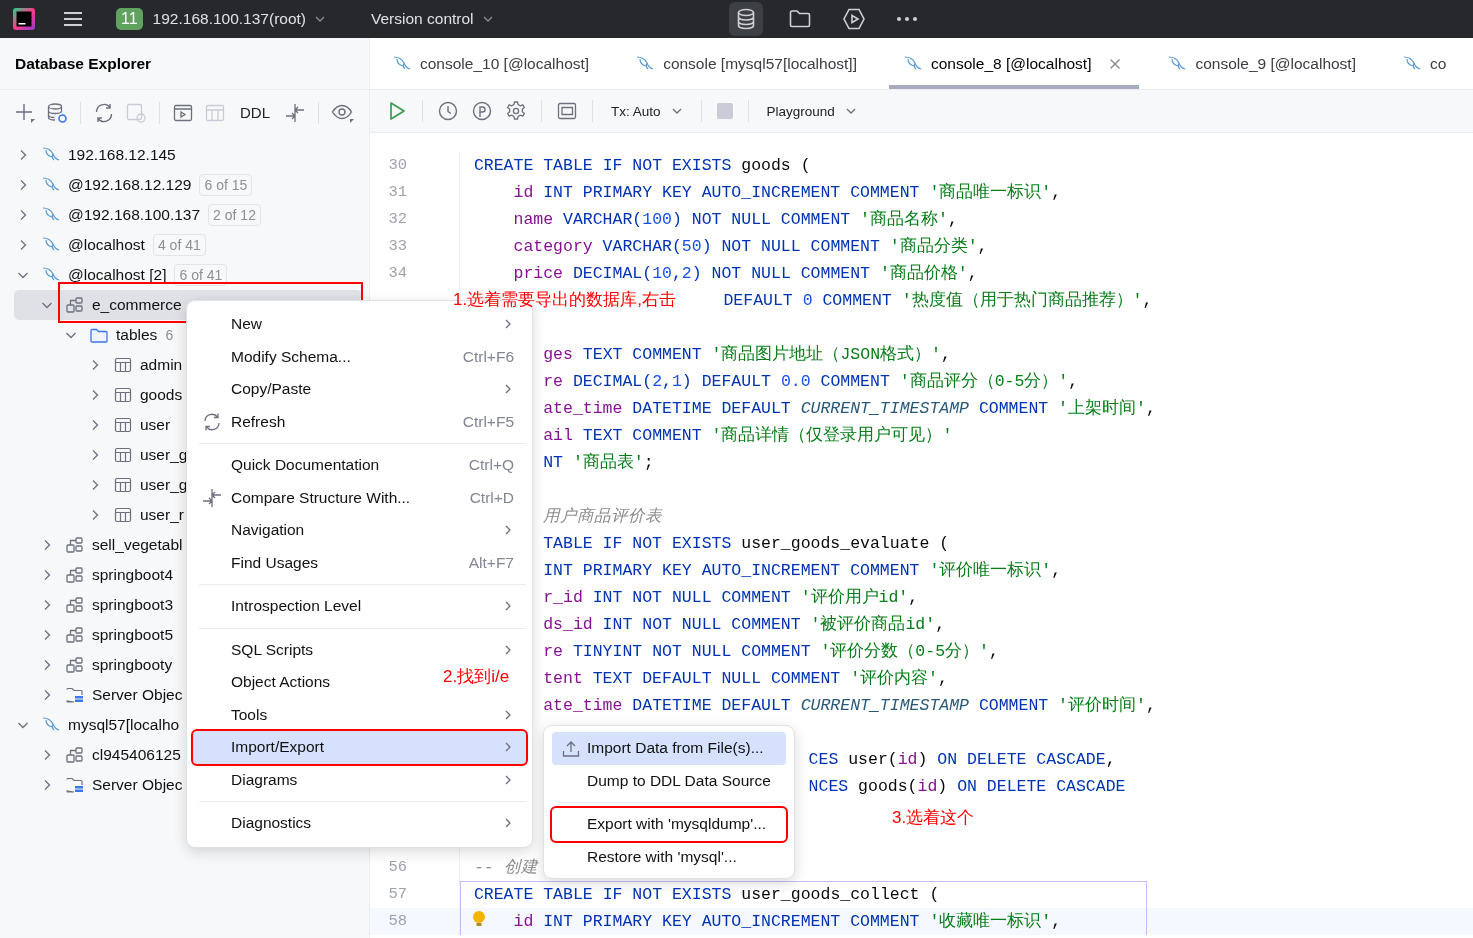 The height and width of the screenshot is (938, 1473). I want to click on line-number: 32, so click(397, 219).